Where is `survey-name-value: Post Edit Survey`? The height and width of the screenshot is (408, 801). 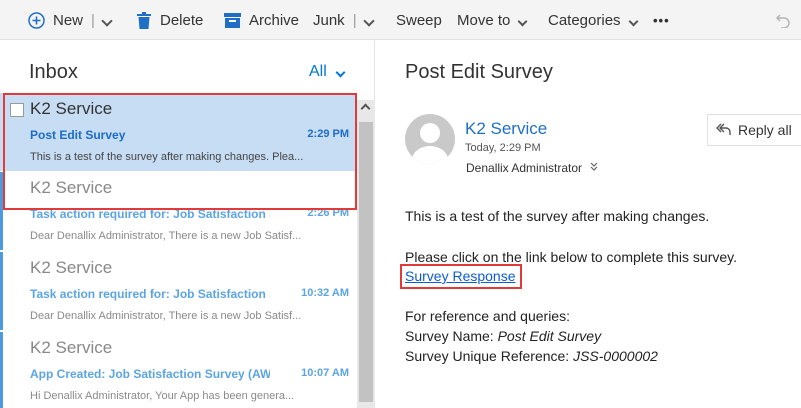
survey-name-value: Post Edit Survey is located at coordinates (549, 336).